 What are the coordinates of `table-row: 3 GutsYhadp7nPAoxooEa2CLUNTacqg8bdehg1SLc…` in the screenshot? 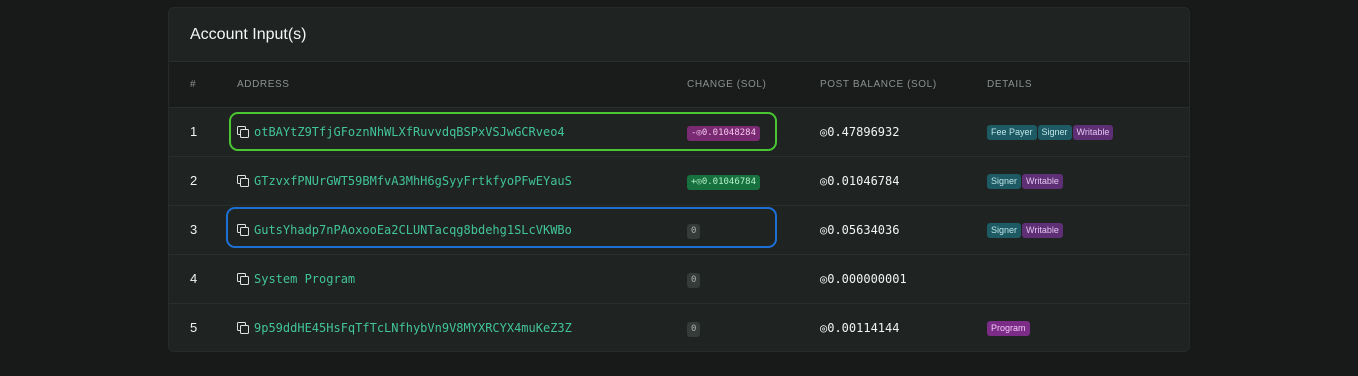 It's located at (679, 229).